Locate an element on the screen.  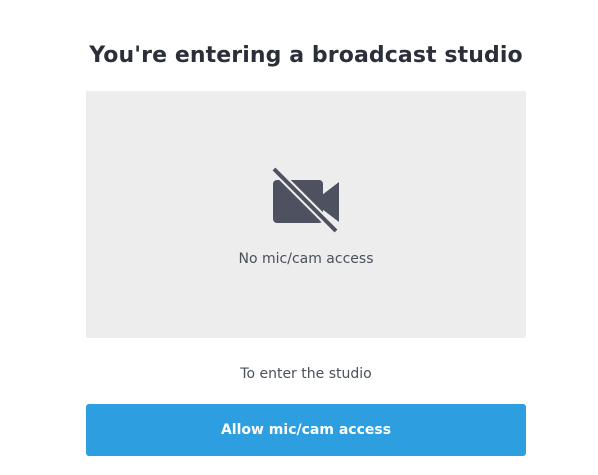
instruction-text: To enter the studio is located at coordinates (306, 374).